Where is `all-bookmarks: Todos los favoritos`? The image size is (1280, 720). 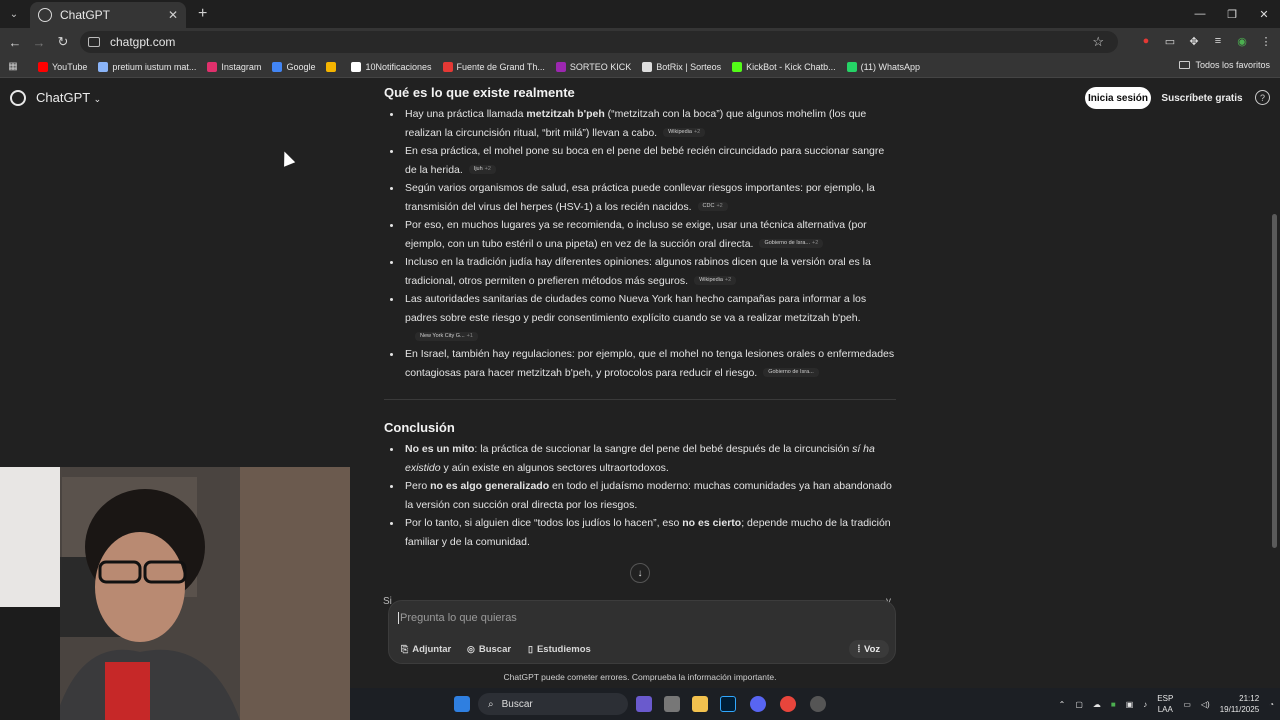 all-bookmarks: Todos los favoritos is located at coordinates (1224, 65).